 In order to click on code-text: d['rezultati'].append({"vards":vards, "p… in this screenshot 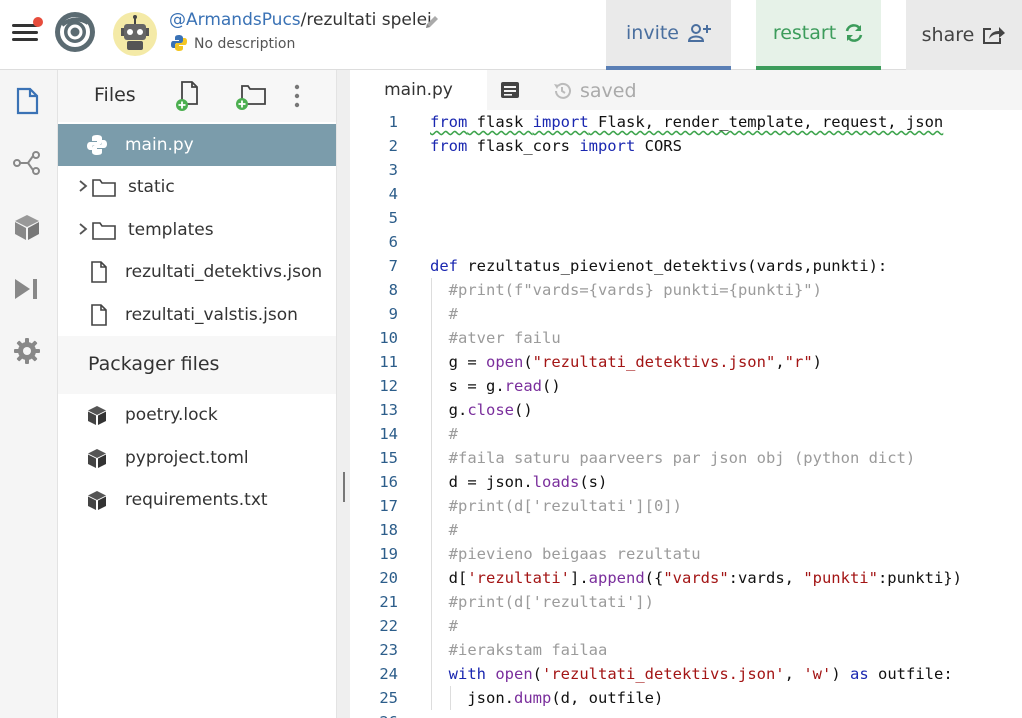, I will do `click(696, 578)`.